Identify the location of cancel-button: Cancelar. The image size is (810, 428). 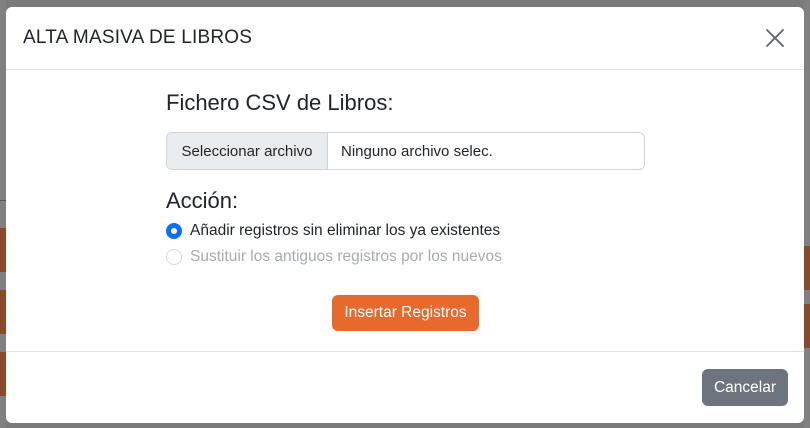
(745, 387).